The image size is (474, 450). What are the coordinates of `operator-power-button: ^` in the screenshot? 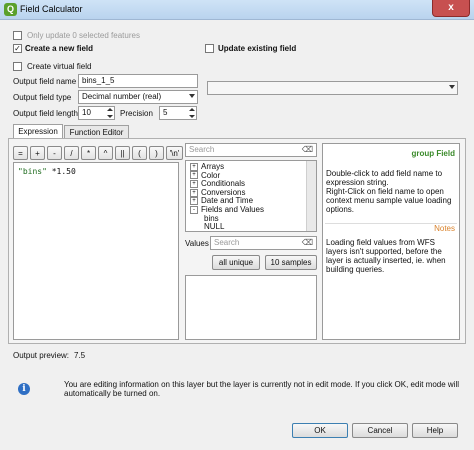 It's located at (105, 153).